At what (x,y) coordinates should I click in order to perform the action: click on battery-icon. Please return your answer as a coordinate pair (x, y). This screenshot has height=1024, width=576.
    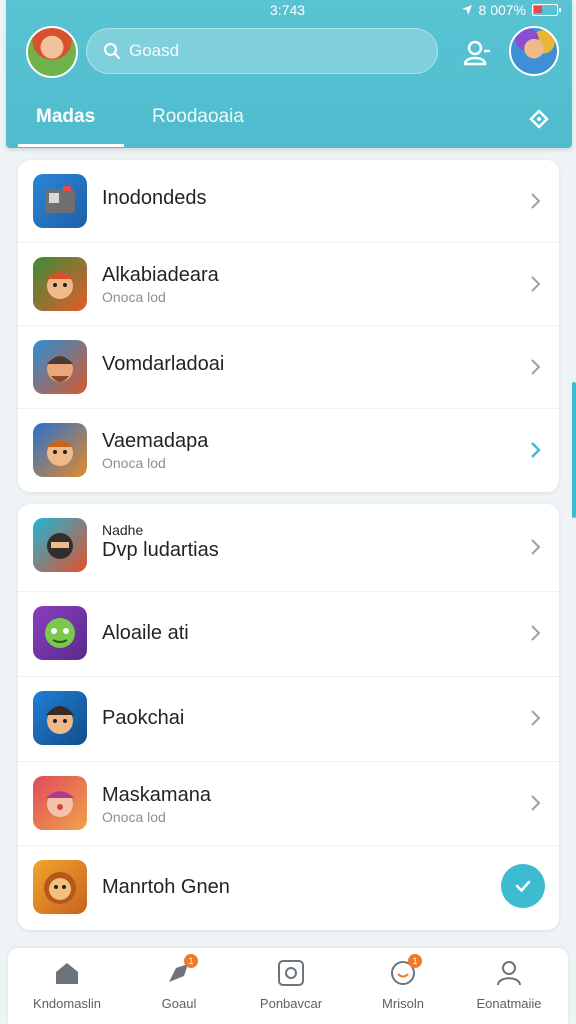
    Looking at the image, I should click on (546, 10).